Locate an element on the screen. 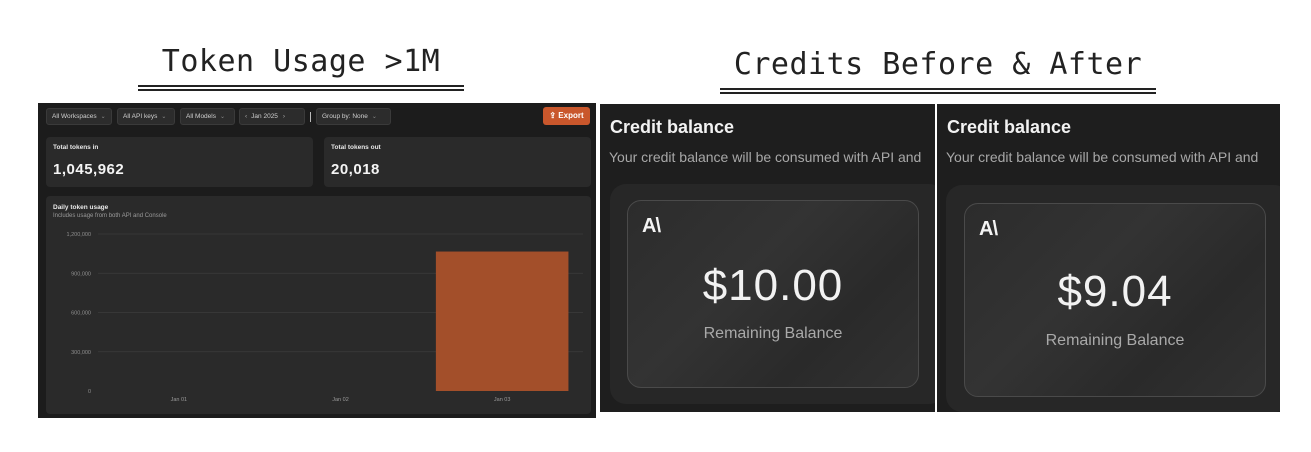 Image resolution: width=1311 pixels, height=452 pixels. y-tick-label: 300,000 is located at coordinates (81, 353).